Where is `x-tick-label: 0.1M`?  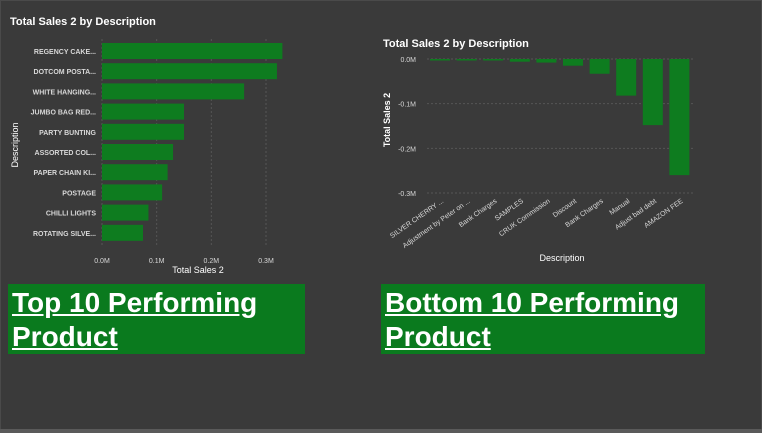 x-tick-label: 0.1M is located at coordinates (157, 261).